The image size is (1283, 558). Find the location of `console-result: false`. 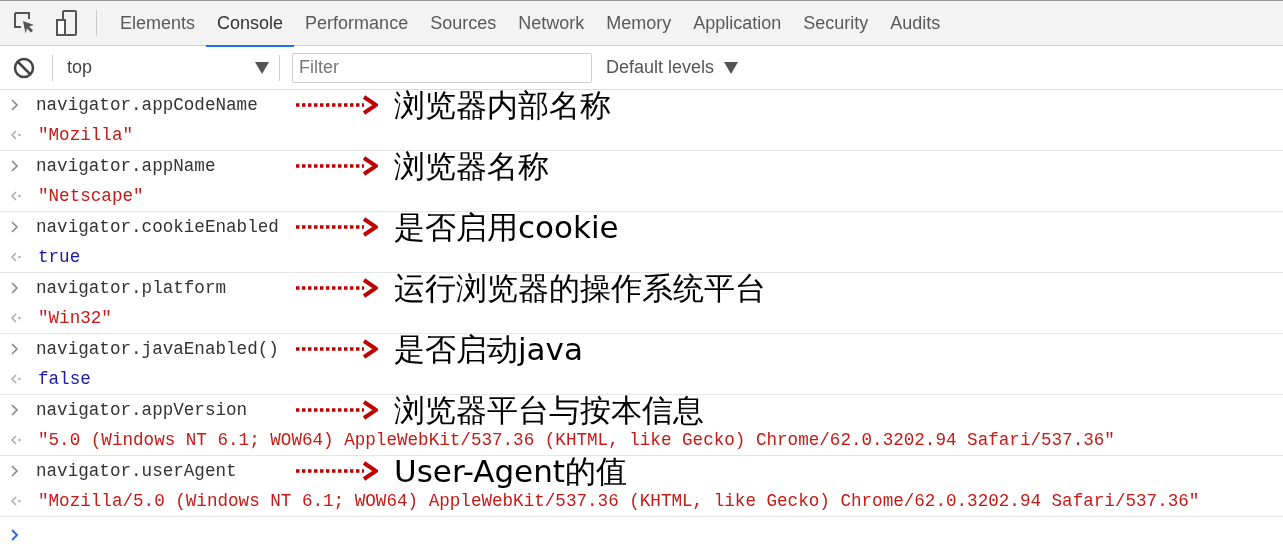

console-result: false is located at coordinates (64, 379).